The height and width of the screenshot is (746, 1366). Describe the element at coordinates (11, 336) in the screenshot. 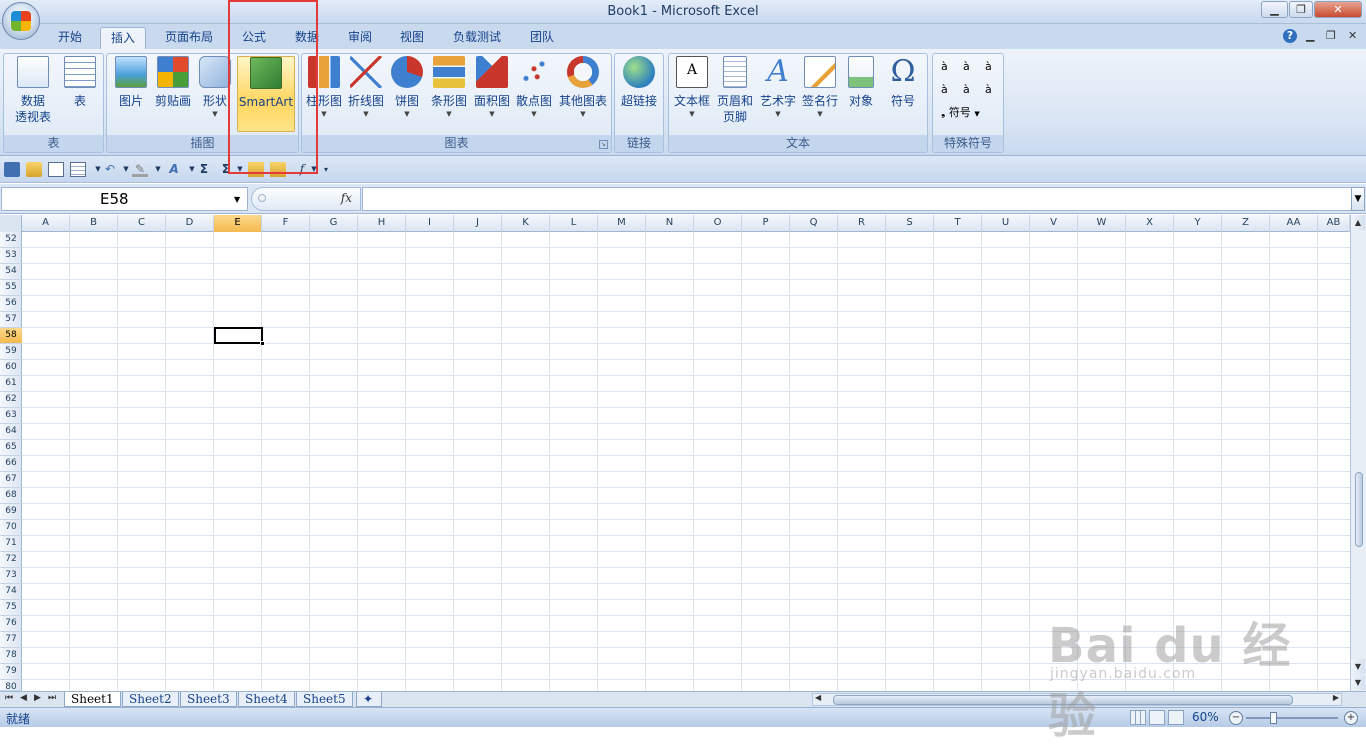

I see `row-header: 58` at that location.